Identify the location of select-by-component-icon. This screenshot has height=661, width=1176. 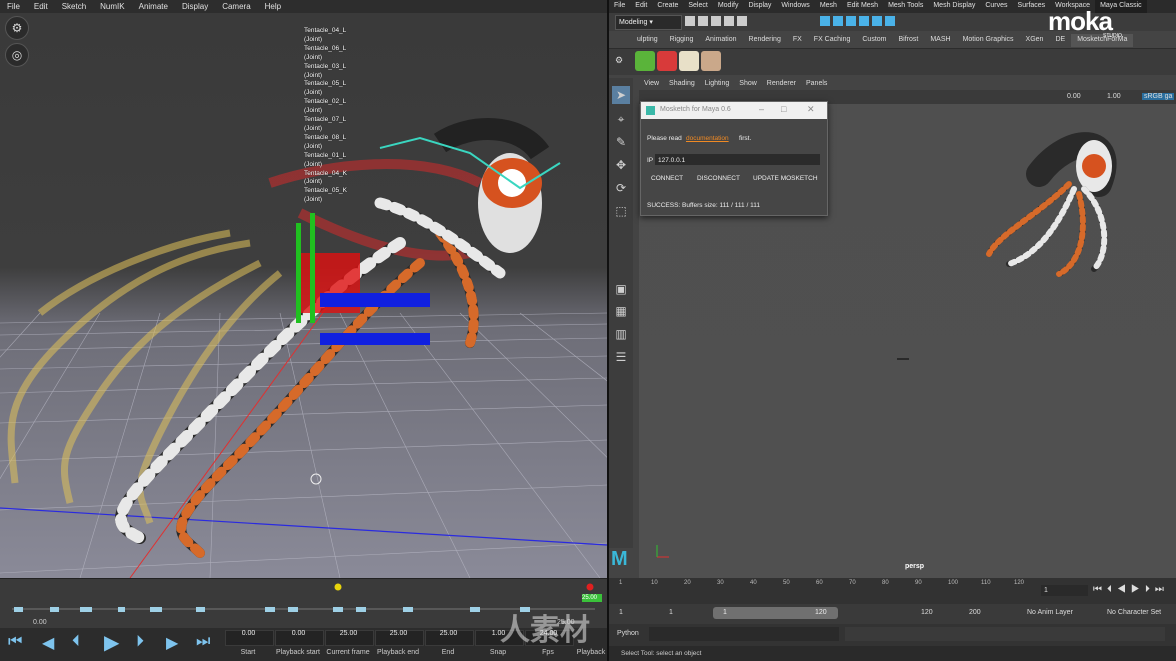
(851, 21).